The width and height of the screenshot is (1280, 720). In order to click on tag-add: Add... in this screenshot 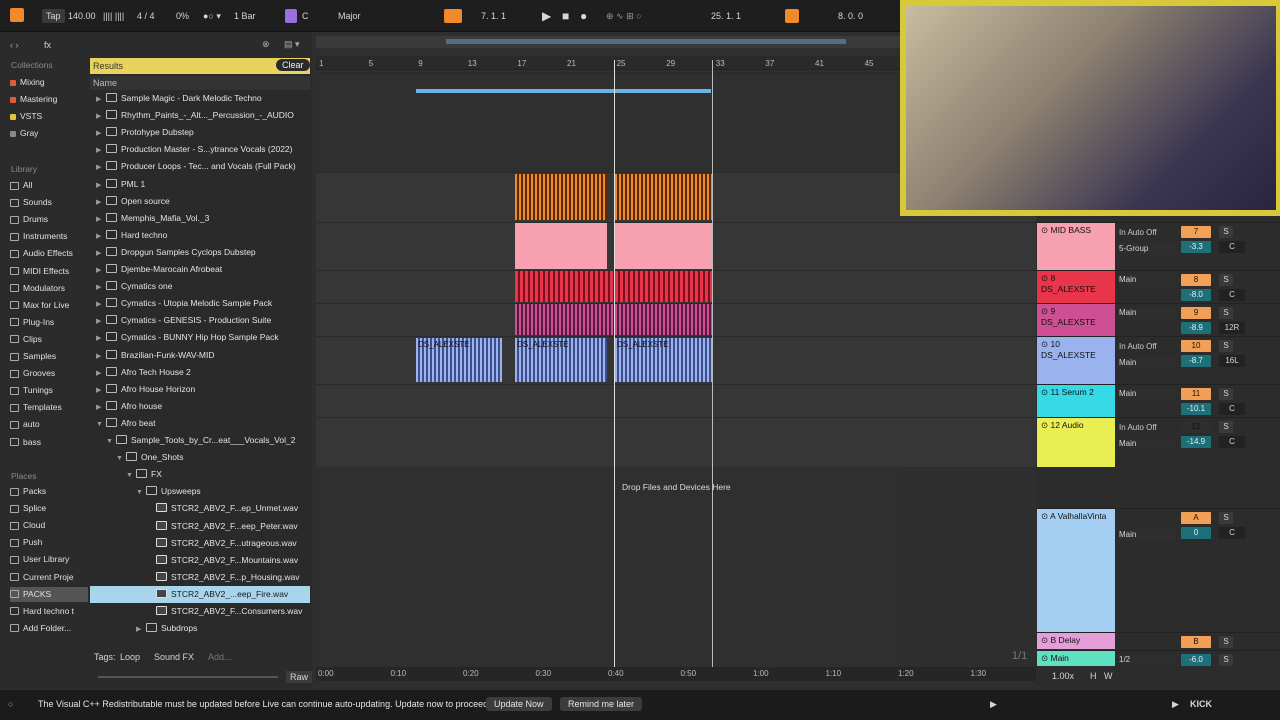, I will do `click(220, 657)`.